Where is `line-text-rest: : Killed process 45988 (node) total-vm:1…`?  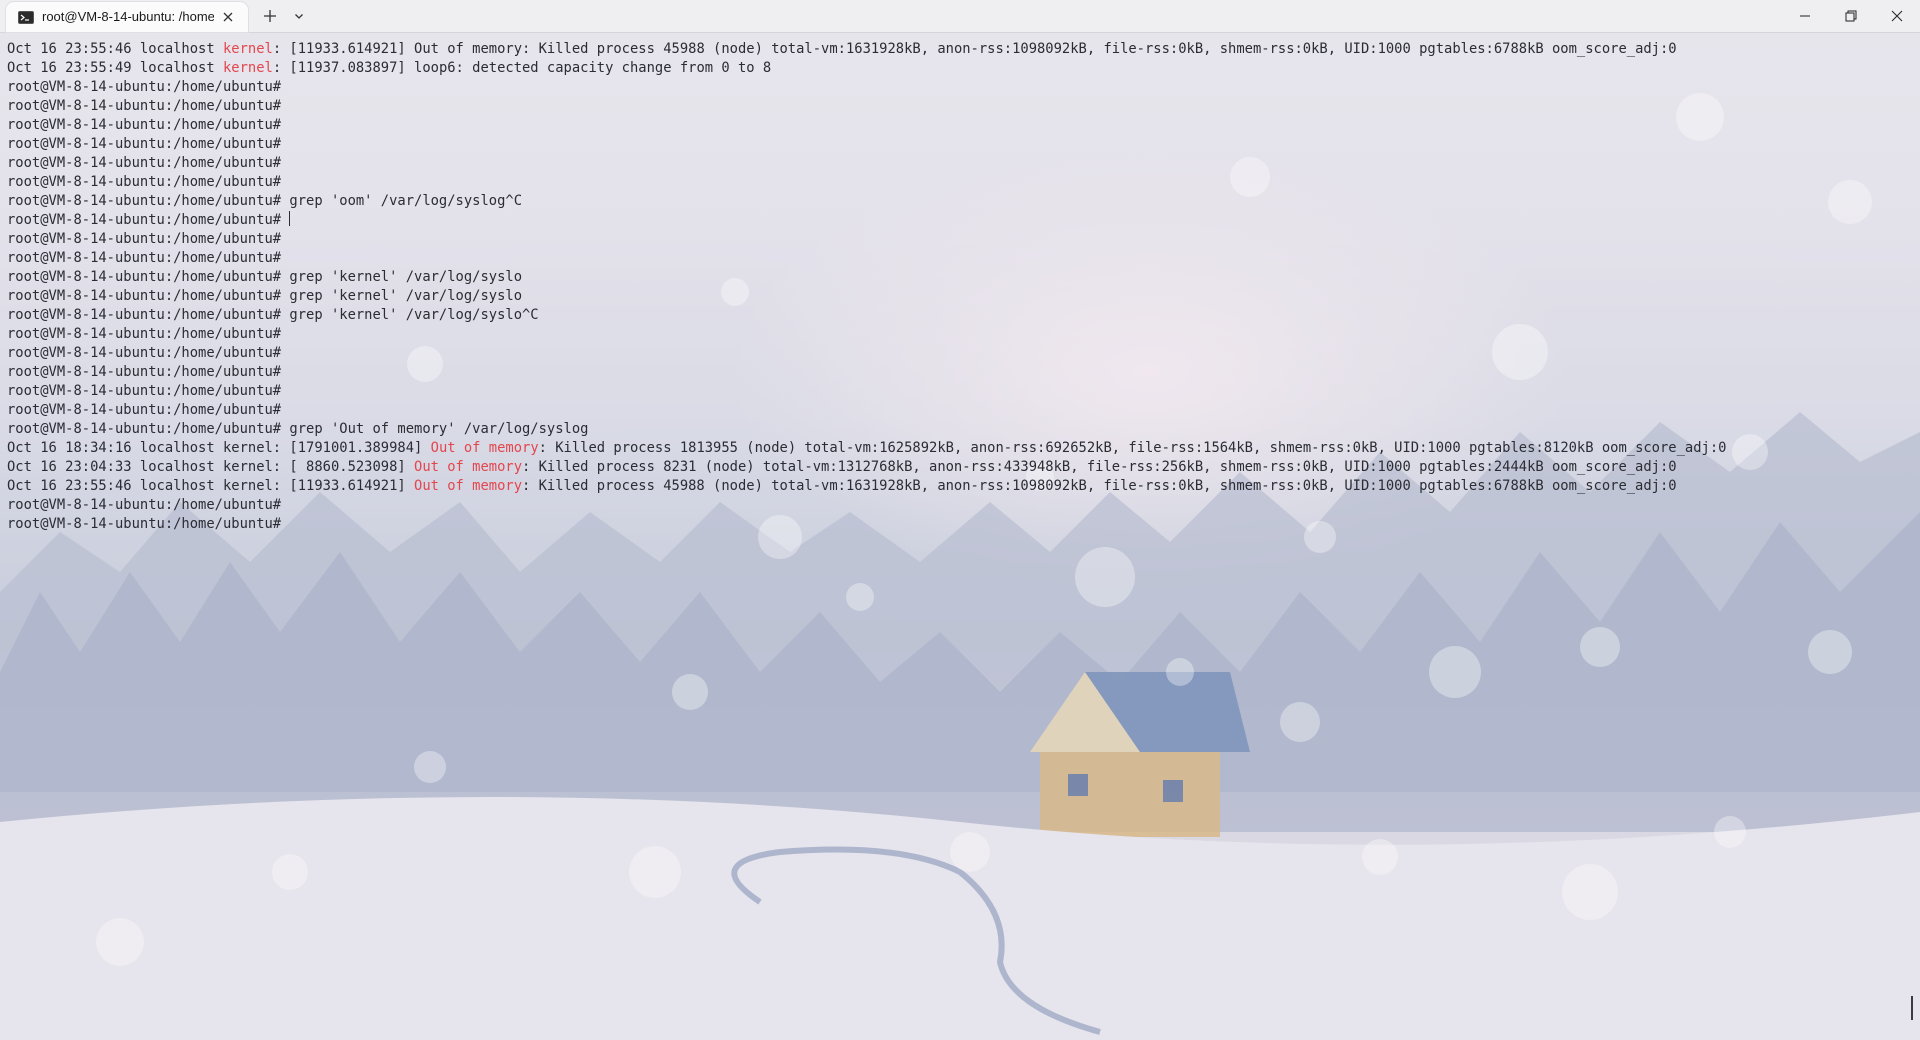 line-text-rest: : Killed process 45988 (node) total-vm:1… is located at coordinates (1099, 486).